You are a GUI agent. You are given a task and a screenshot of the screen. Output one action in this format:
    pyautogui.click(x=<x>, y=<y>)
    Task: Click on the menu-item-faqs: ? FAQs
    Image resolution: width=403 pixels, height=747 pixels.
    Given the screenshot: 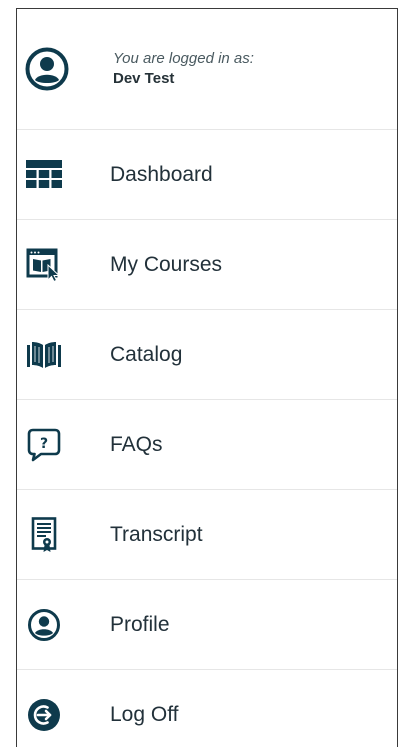 What is the action you would take?
    pyautogui.click(x=207, y=445)
    